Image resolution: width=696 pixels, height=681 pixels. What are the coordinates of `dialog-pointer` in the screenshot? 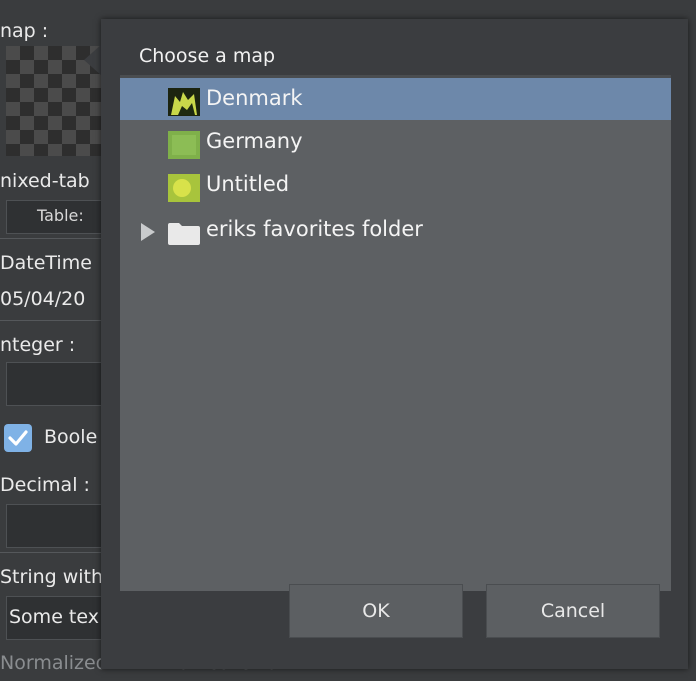 It's located at (93, 60).